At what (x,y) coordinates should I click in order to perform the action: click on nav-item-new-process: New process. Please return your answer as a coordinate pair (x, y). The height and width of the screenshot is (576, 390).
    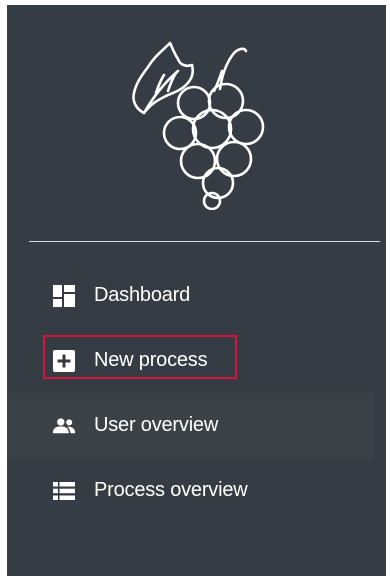
    Looking at the image, I should click on (196, 360).